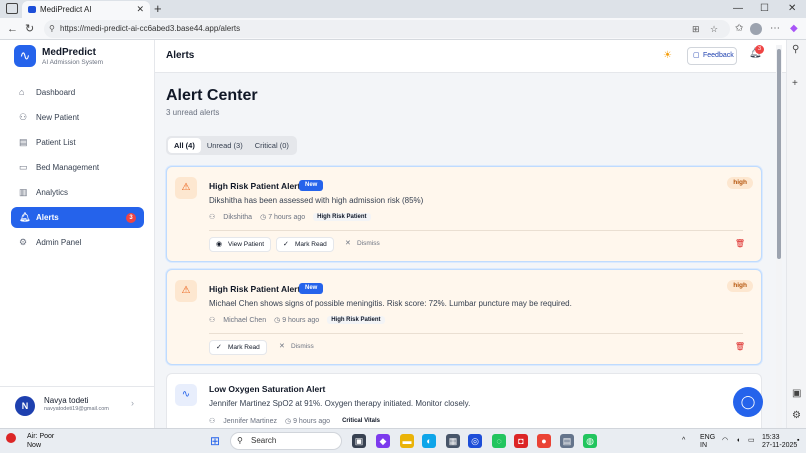 This screenshot has height=453, width=806. Describe the element at coordinates (714, 29) in the screenshot. I see `favorite-star-icon: ☆` at that location.